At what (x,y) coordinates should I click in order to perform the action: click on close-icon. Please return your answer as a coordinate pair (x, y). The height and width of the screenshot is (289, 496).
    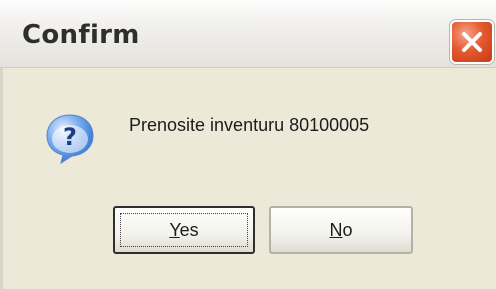
    Looking at the image, I should click on (472, 42).